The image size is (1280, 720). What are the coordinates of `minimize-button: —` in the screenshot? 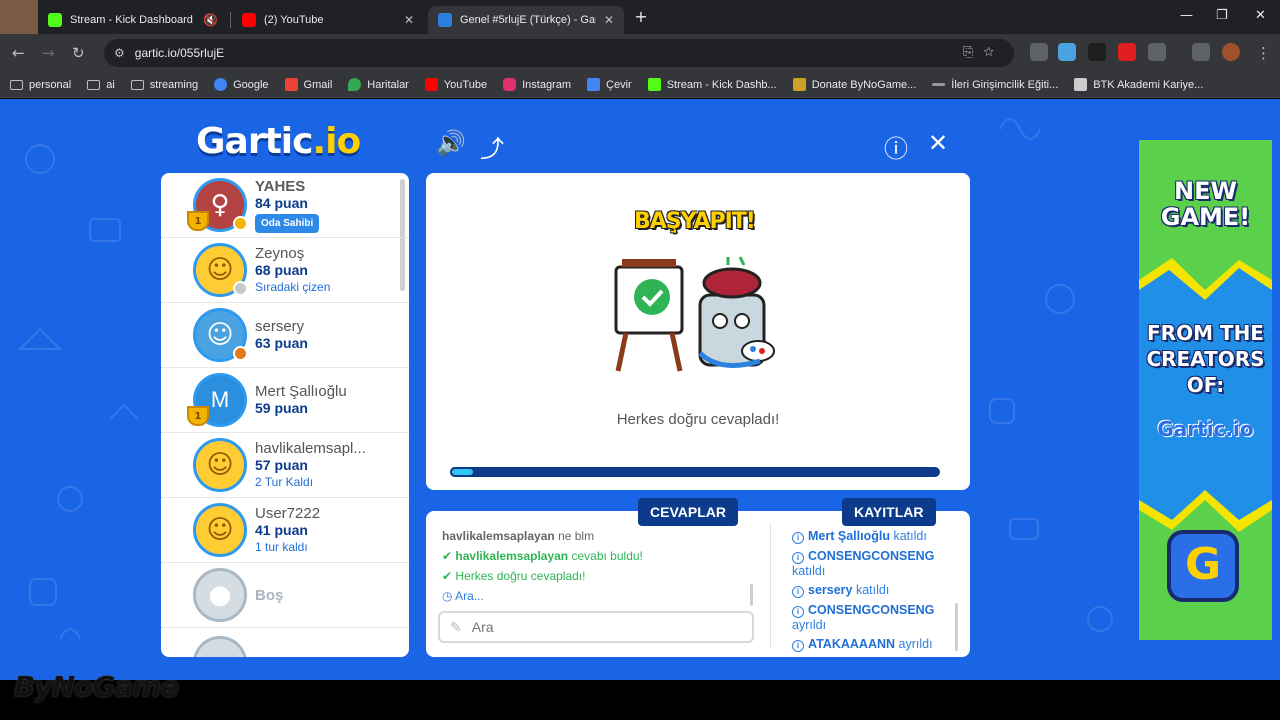 It's located at (1186, 15).